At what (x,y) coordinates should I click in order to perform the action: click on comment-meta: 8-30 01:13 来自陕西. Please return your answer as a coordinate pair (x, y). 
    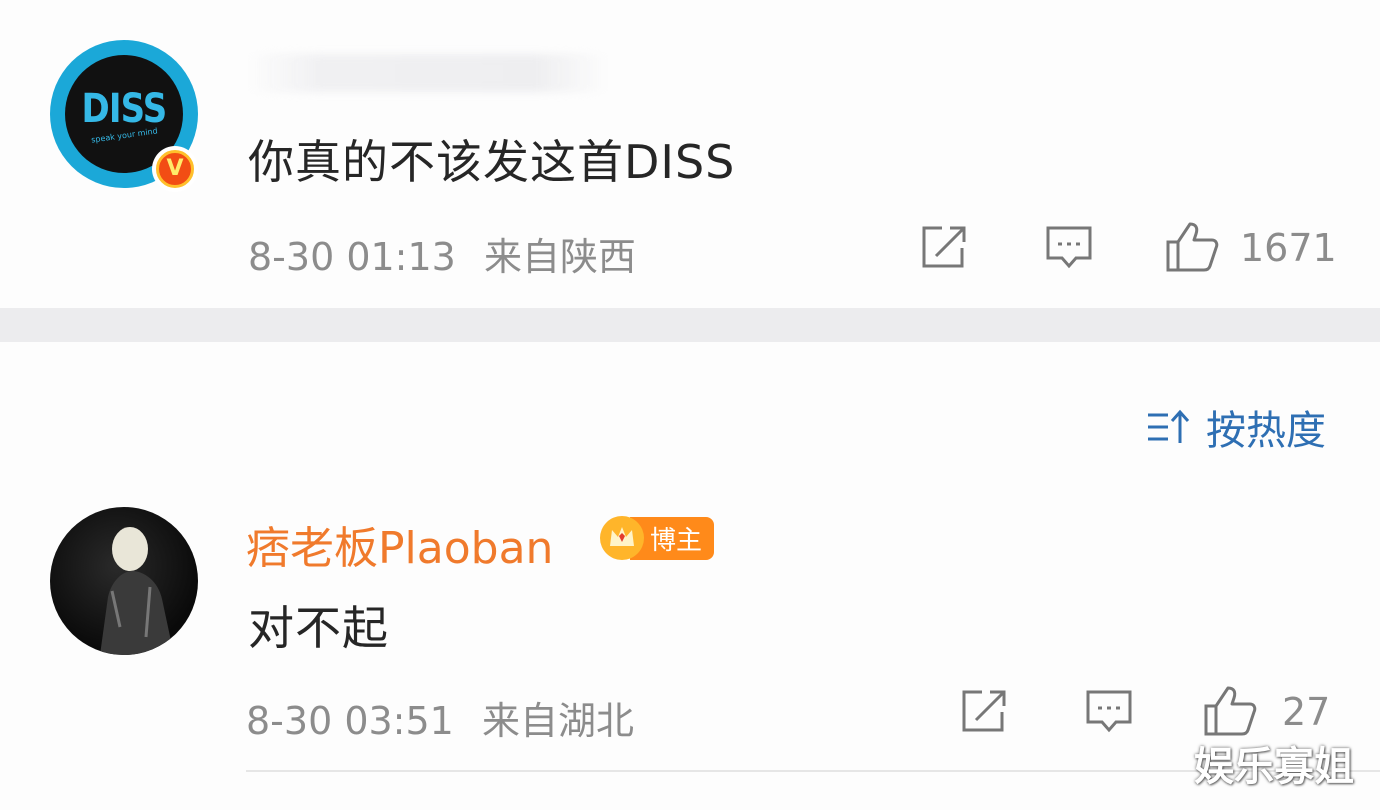
    Looking at the image, I should click on (442, 253).